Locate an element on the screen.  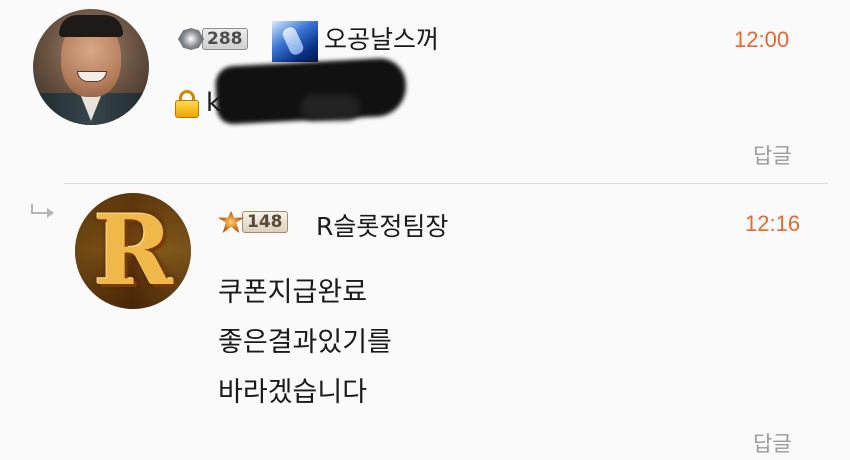
comment-time: 12:16 is located at coordinates (773, 223).